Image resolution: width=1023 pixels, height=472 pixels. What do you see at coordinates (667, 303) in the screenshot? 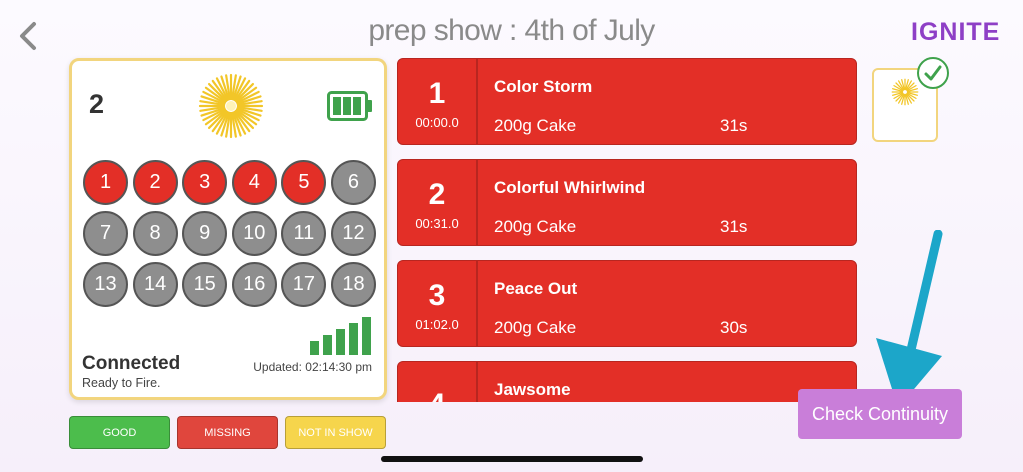
I see `cue-info: Peace Out 200g Cake 30s` at bounding box center [667, 303].